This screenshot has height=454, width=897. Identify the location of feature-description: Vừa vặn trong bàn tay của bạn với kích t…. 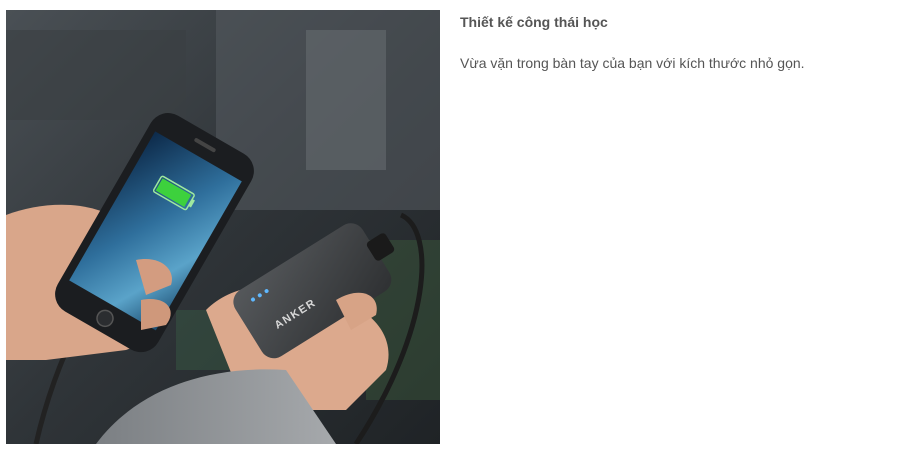
(632, 63).